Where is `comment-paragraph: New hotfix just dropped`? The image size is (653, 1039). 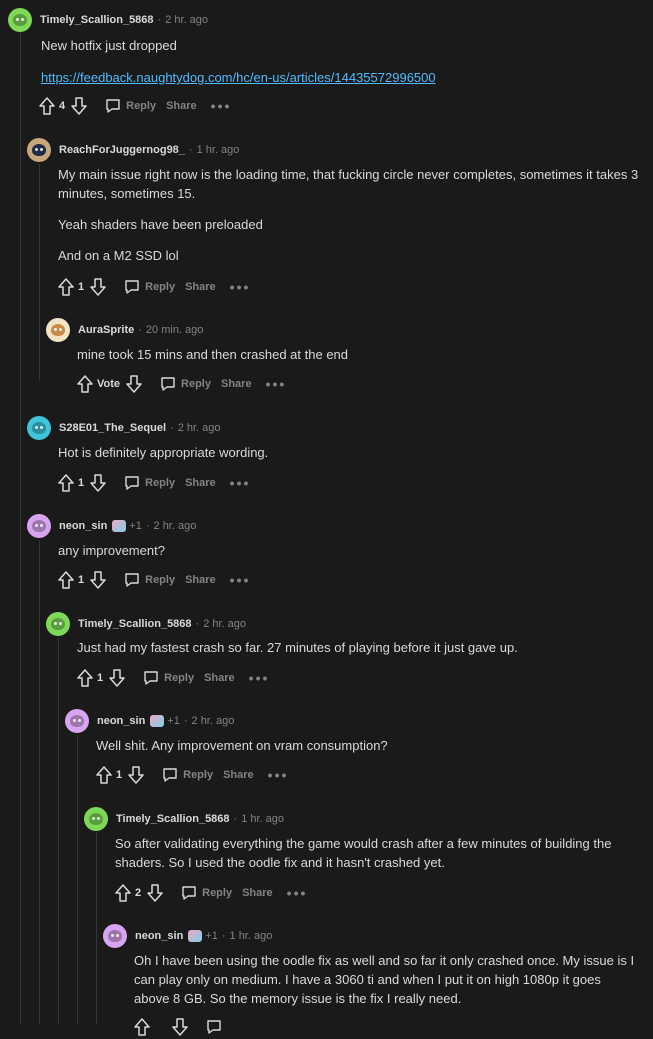
comment-paragraph: New hotfix just dropped is located at coordinates (109, 45).